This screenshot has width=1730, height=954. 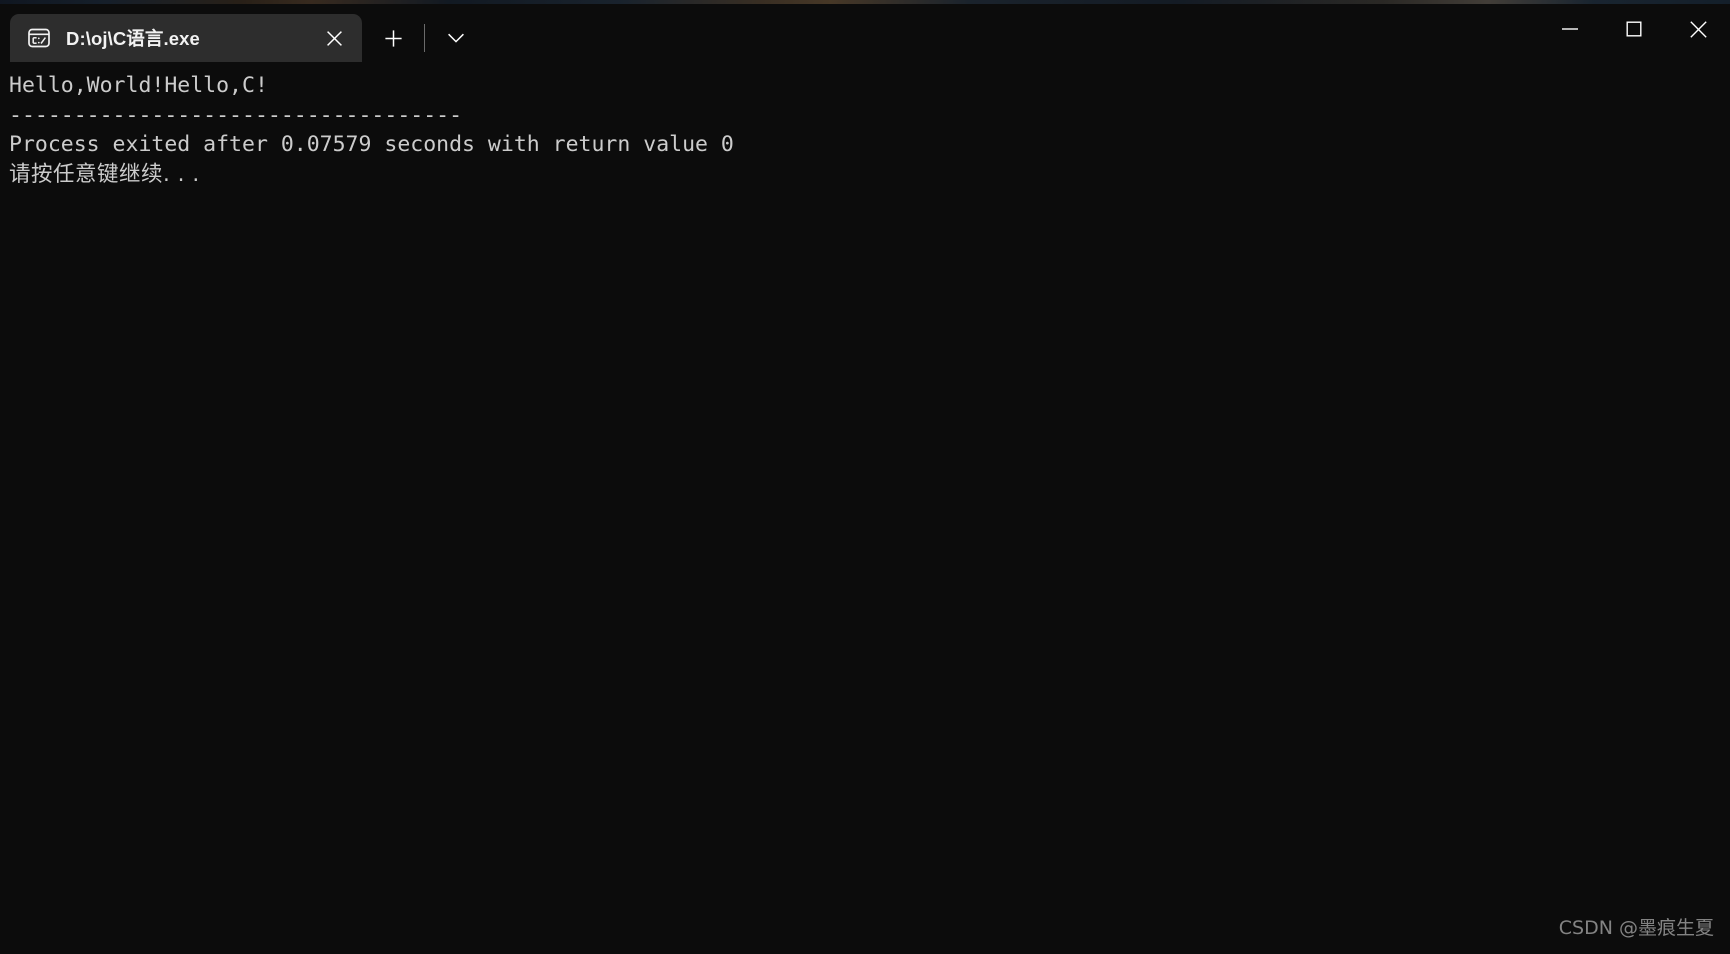 I want to click on tabstrip-divider, so click(x=424, y=38).